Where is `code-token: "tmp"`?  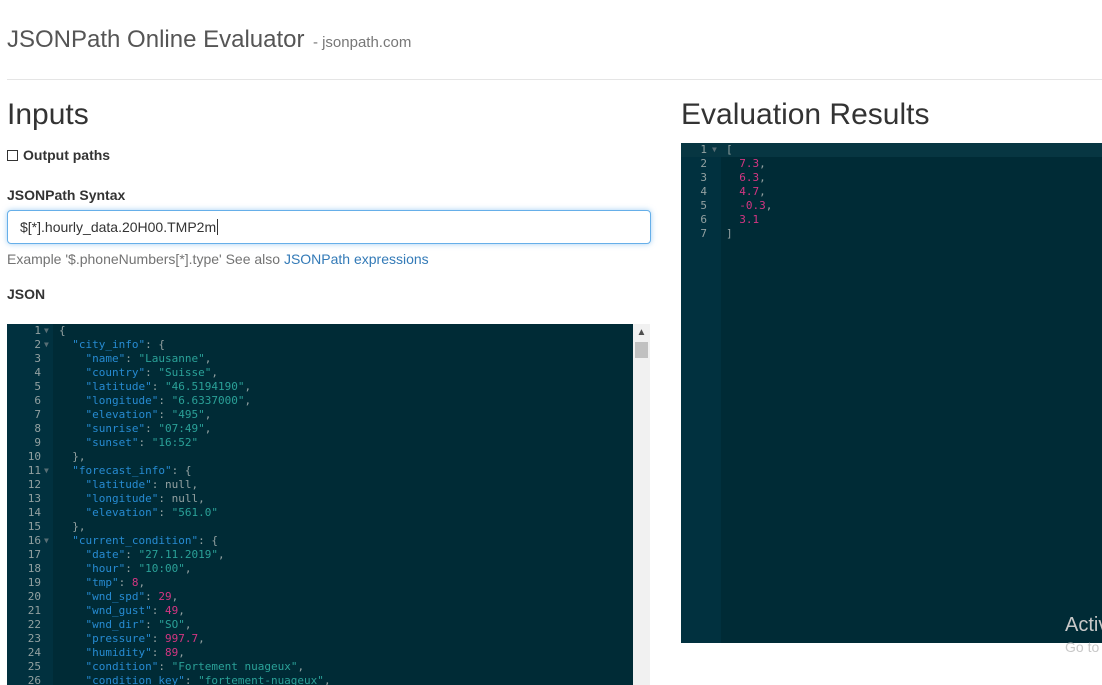 code-token: "tmp" is located at coordinates (102, 582).